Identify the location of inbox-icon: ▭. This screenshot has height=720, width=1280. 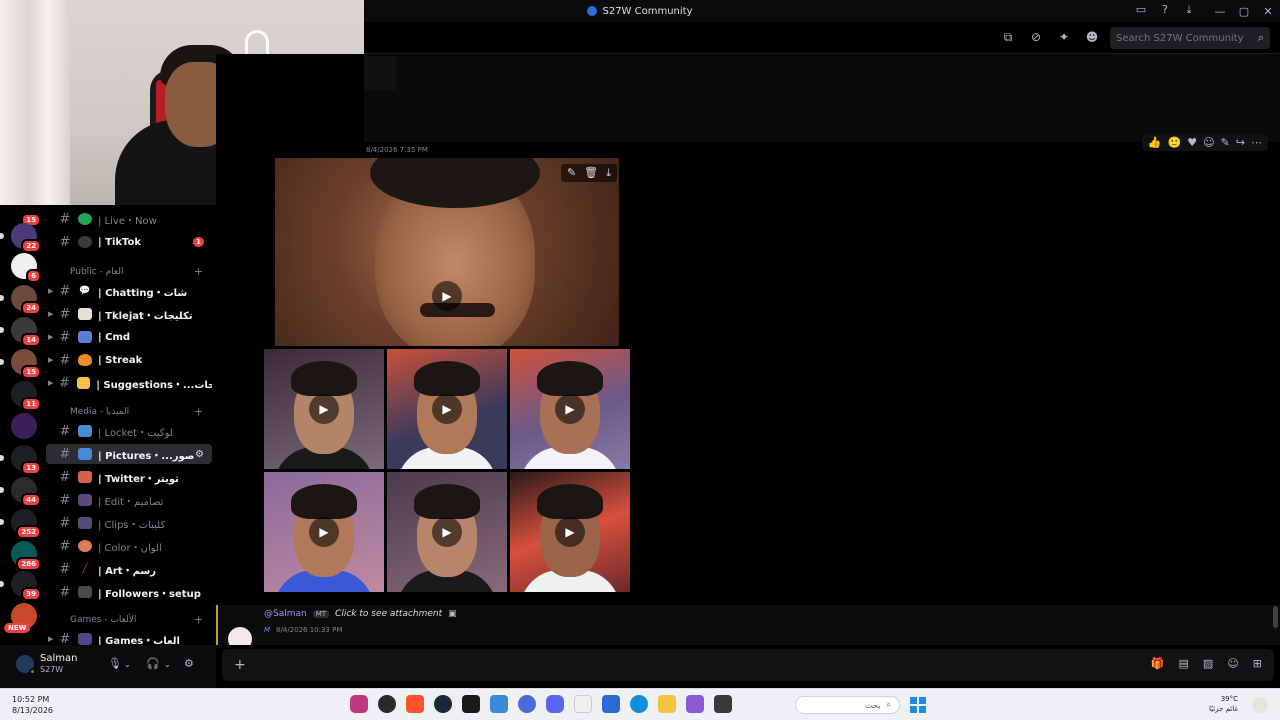
(1141, 10).